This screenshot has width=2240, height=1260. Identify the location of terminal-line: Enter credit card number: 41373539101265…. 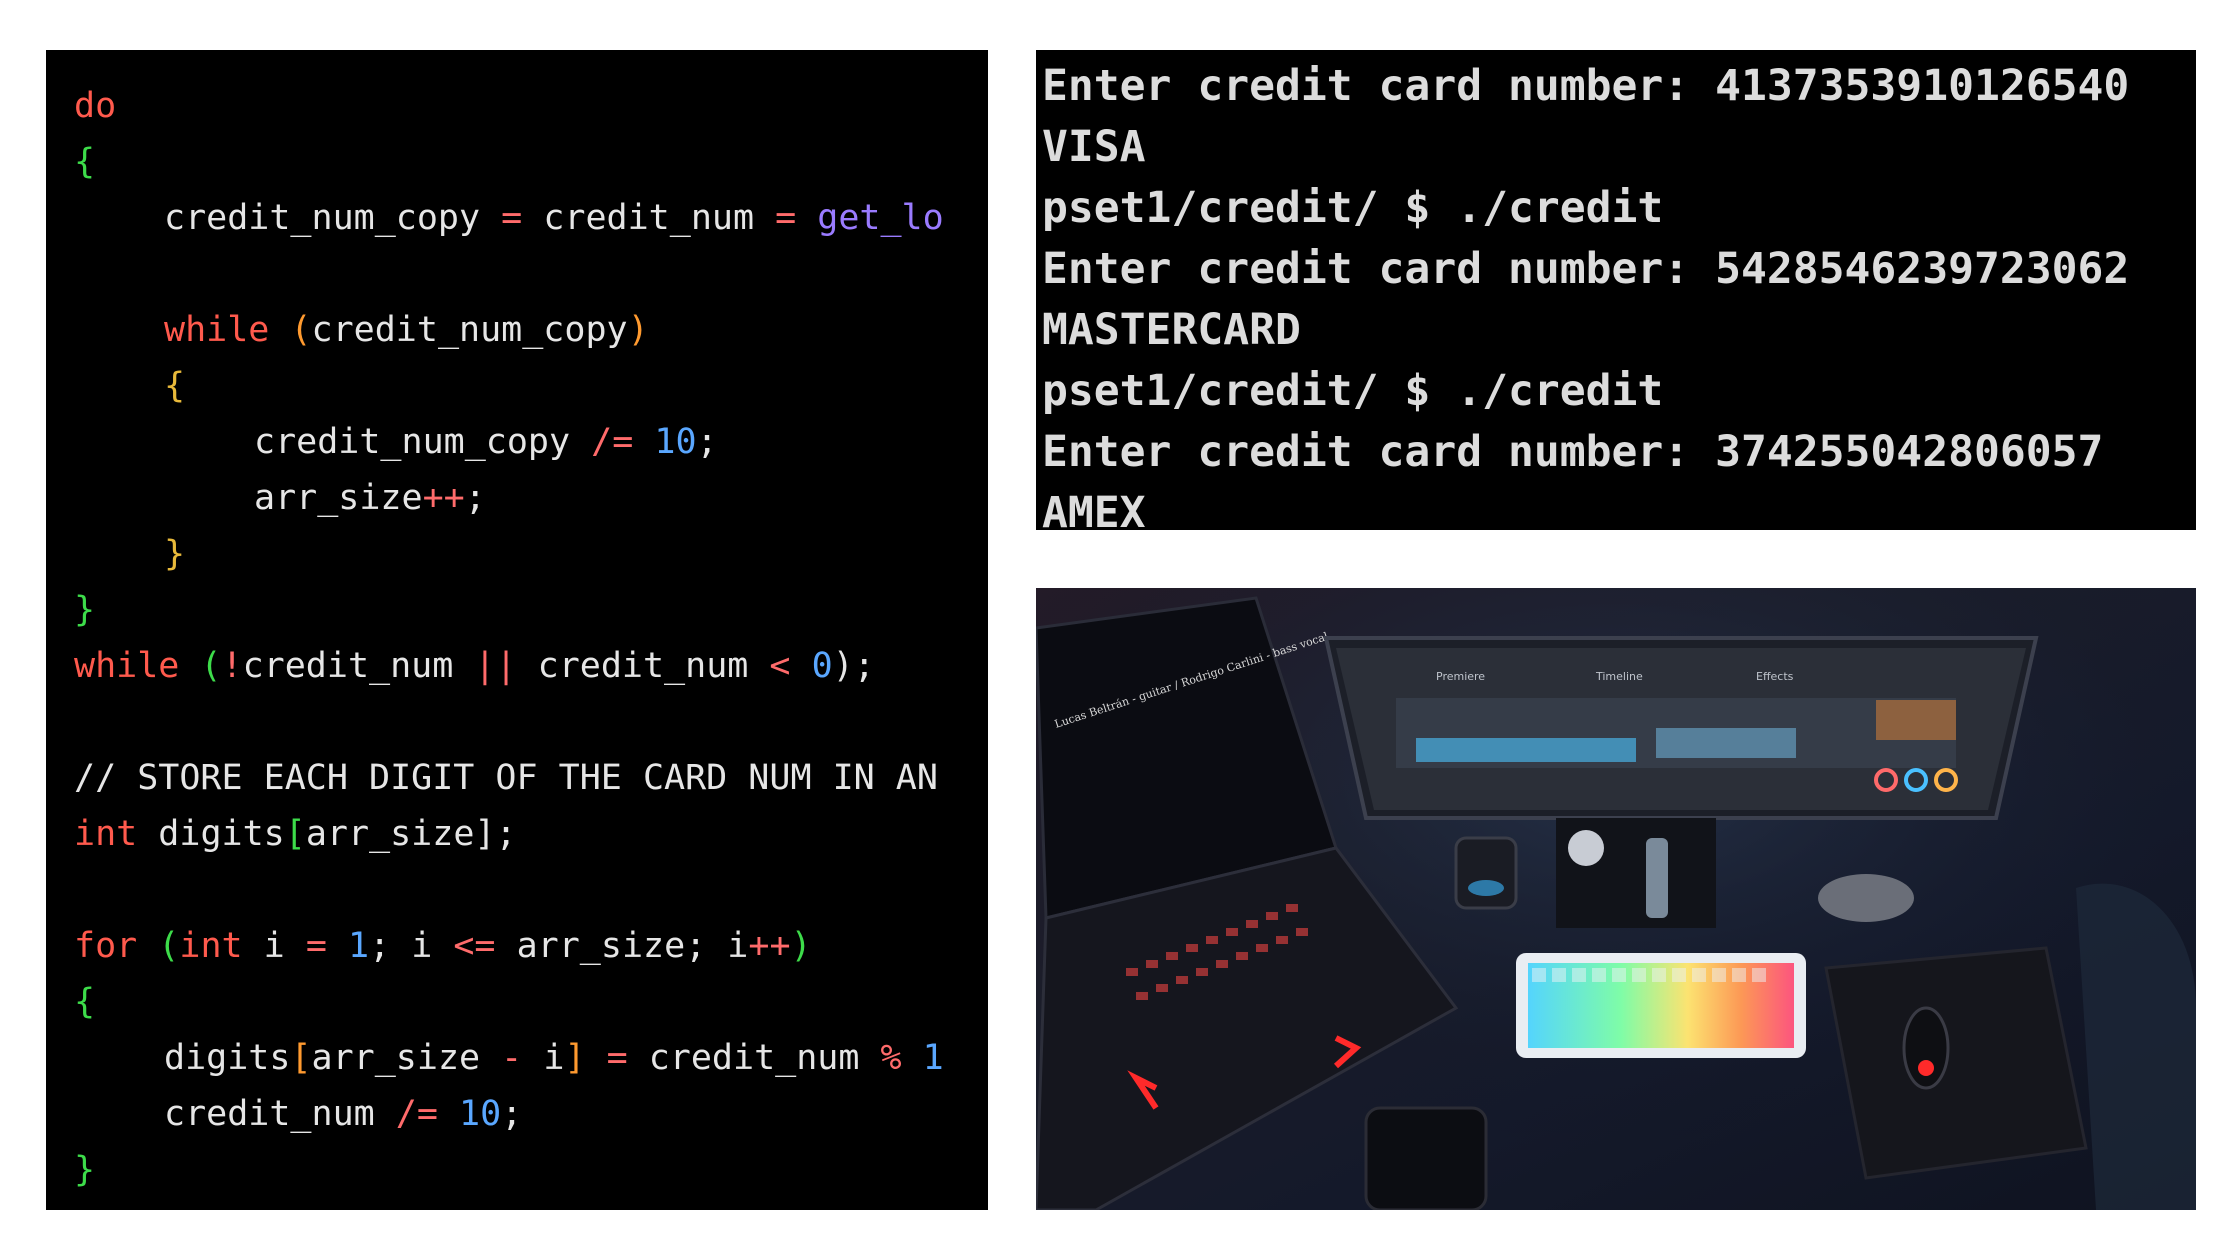
(1586, 86).